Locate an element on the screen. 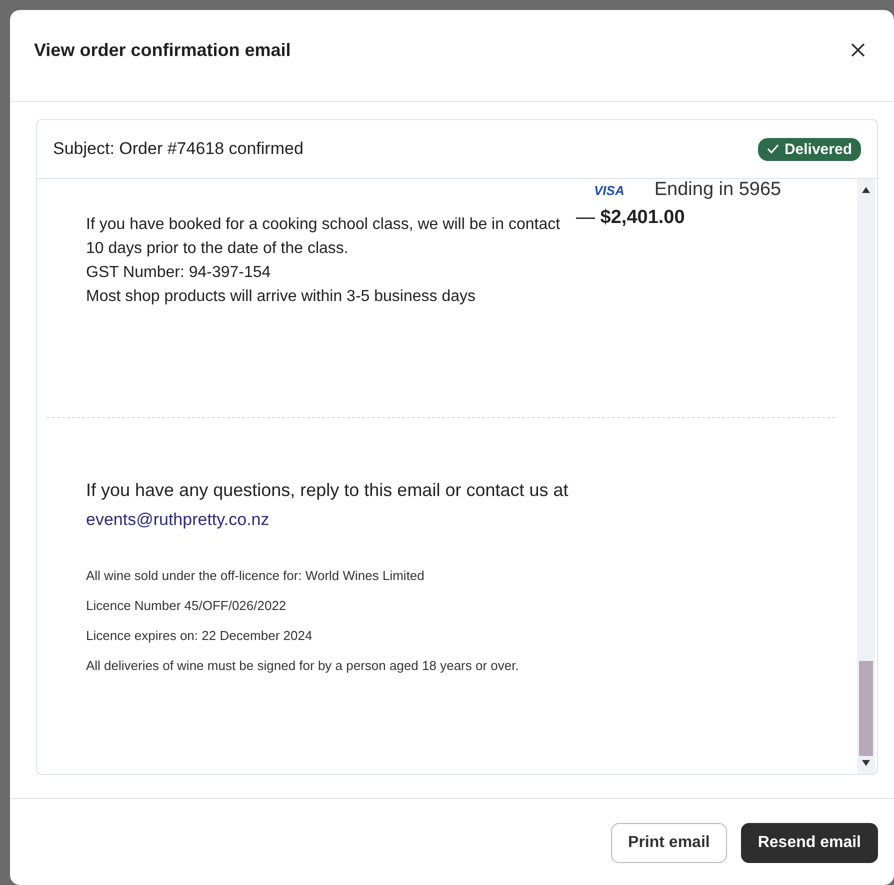 The width and height of the screenshot is (894, 885). dialog-title: View order confirmation email is located at coordinates (162, 50).